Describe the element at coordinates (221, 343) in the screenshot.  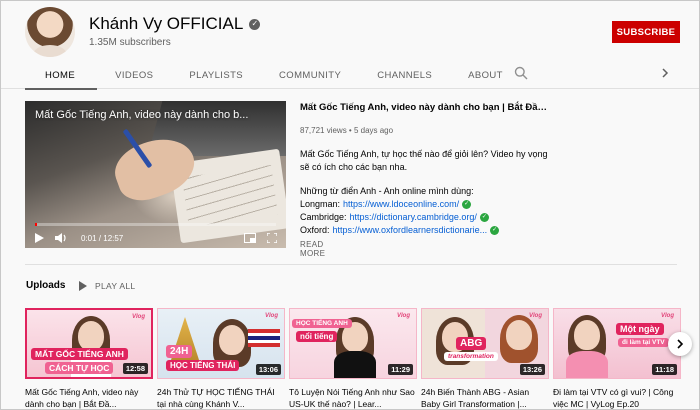
I see `video-thumbnail: Vlog 24H HỌC TIẾNG THÁI 13:06` at that location.